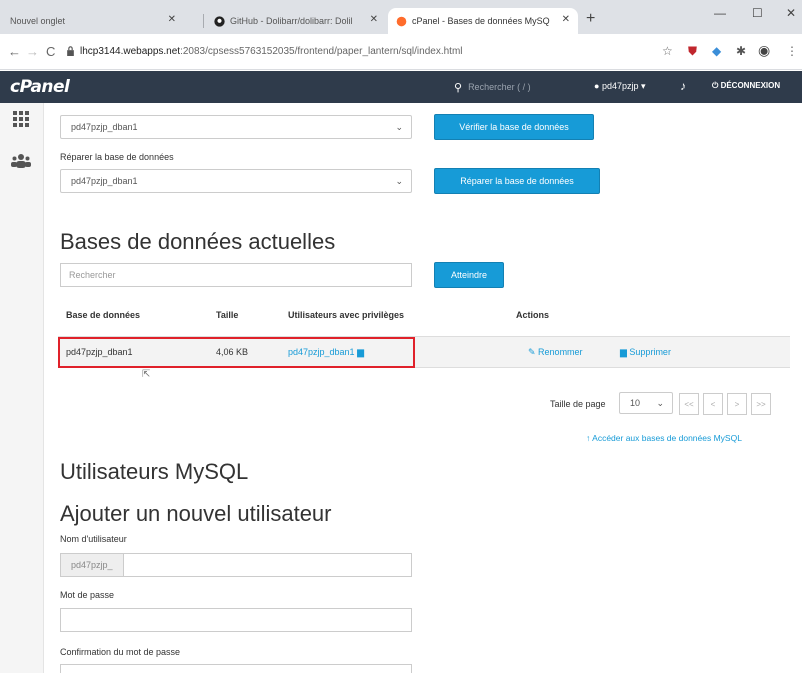 This screenshot has height=673, width=802. I want to click on search-icon: ⚲, so click(458, 87).